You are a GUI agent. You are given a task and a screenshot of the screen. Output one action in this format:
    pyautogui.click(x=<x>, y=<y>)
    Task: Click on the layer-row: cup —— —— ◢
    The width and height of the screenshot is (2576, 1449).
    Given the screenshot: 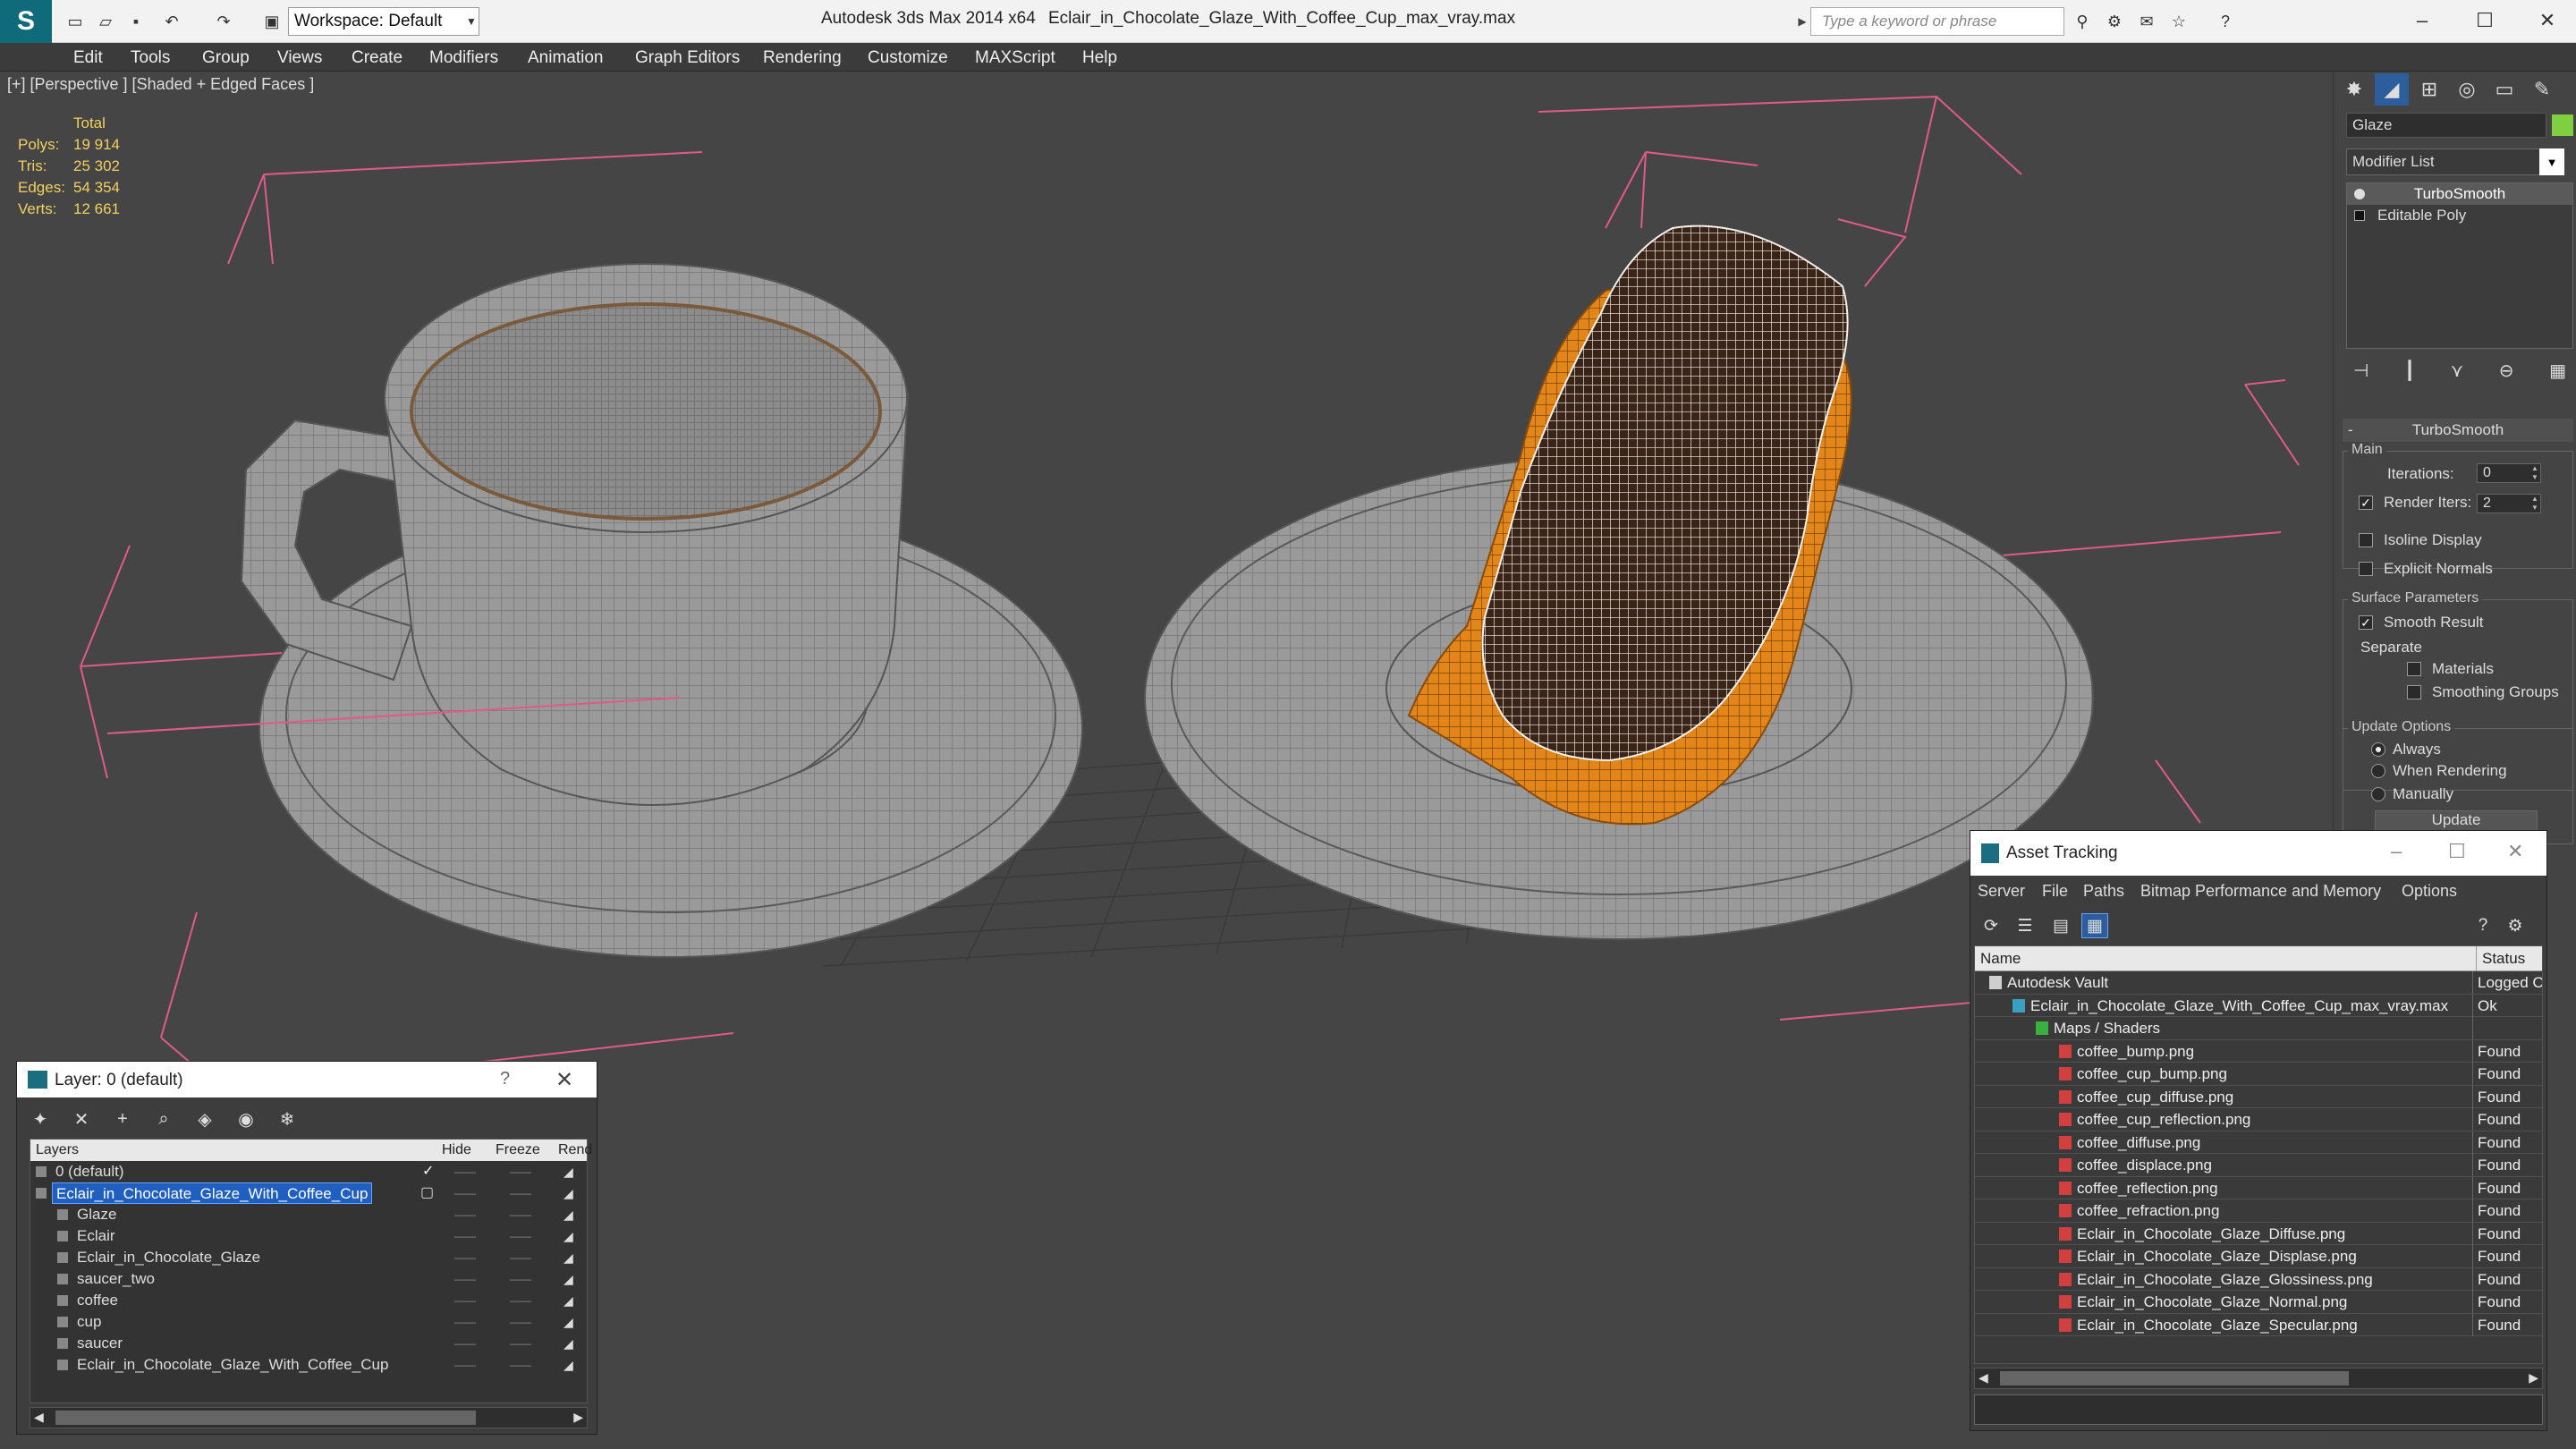 What is the action you would take?
    pyautogui.click(x=308, y=1322)
    